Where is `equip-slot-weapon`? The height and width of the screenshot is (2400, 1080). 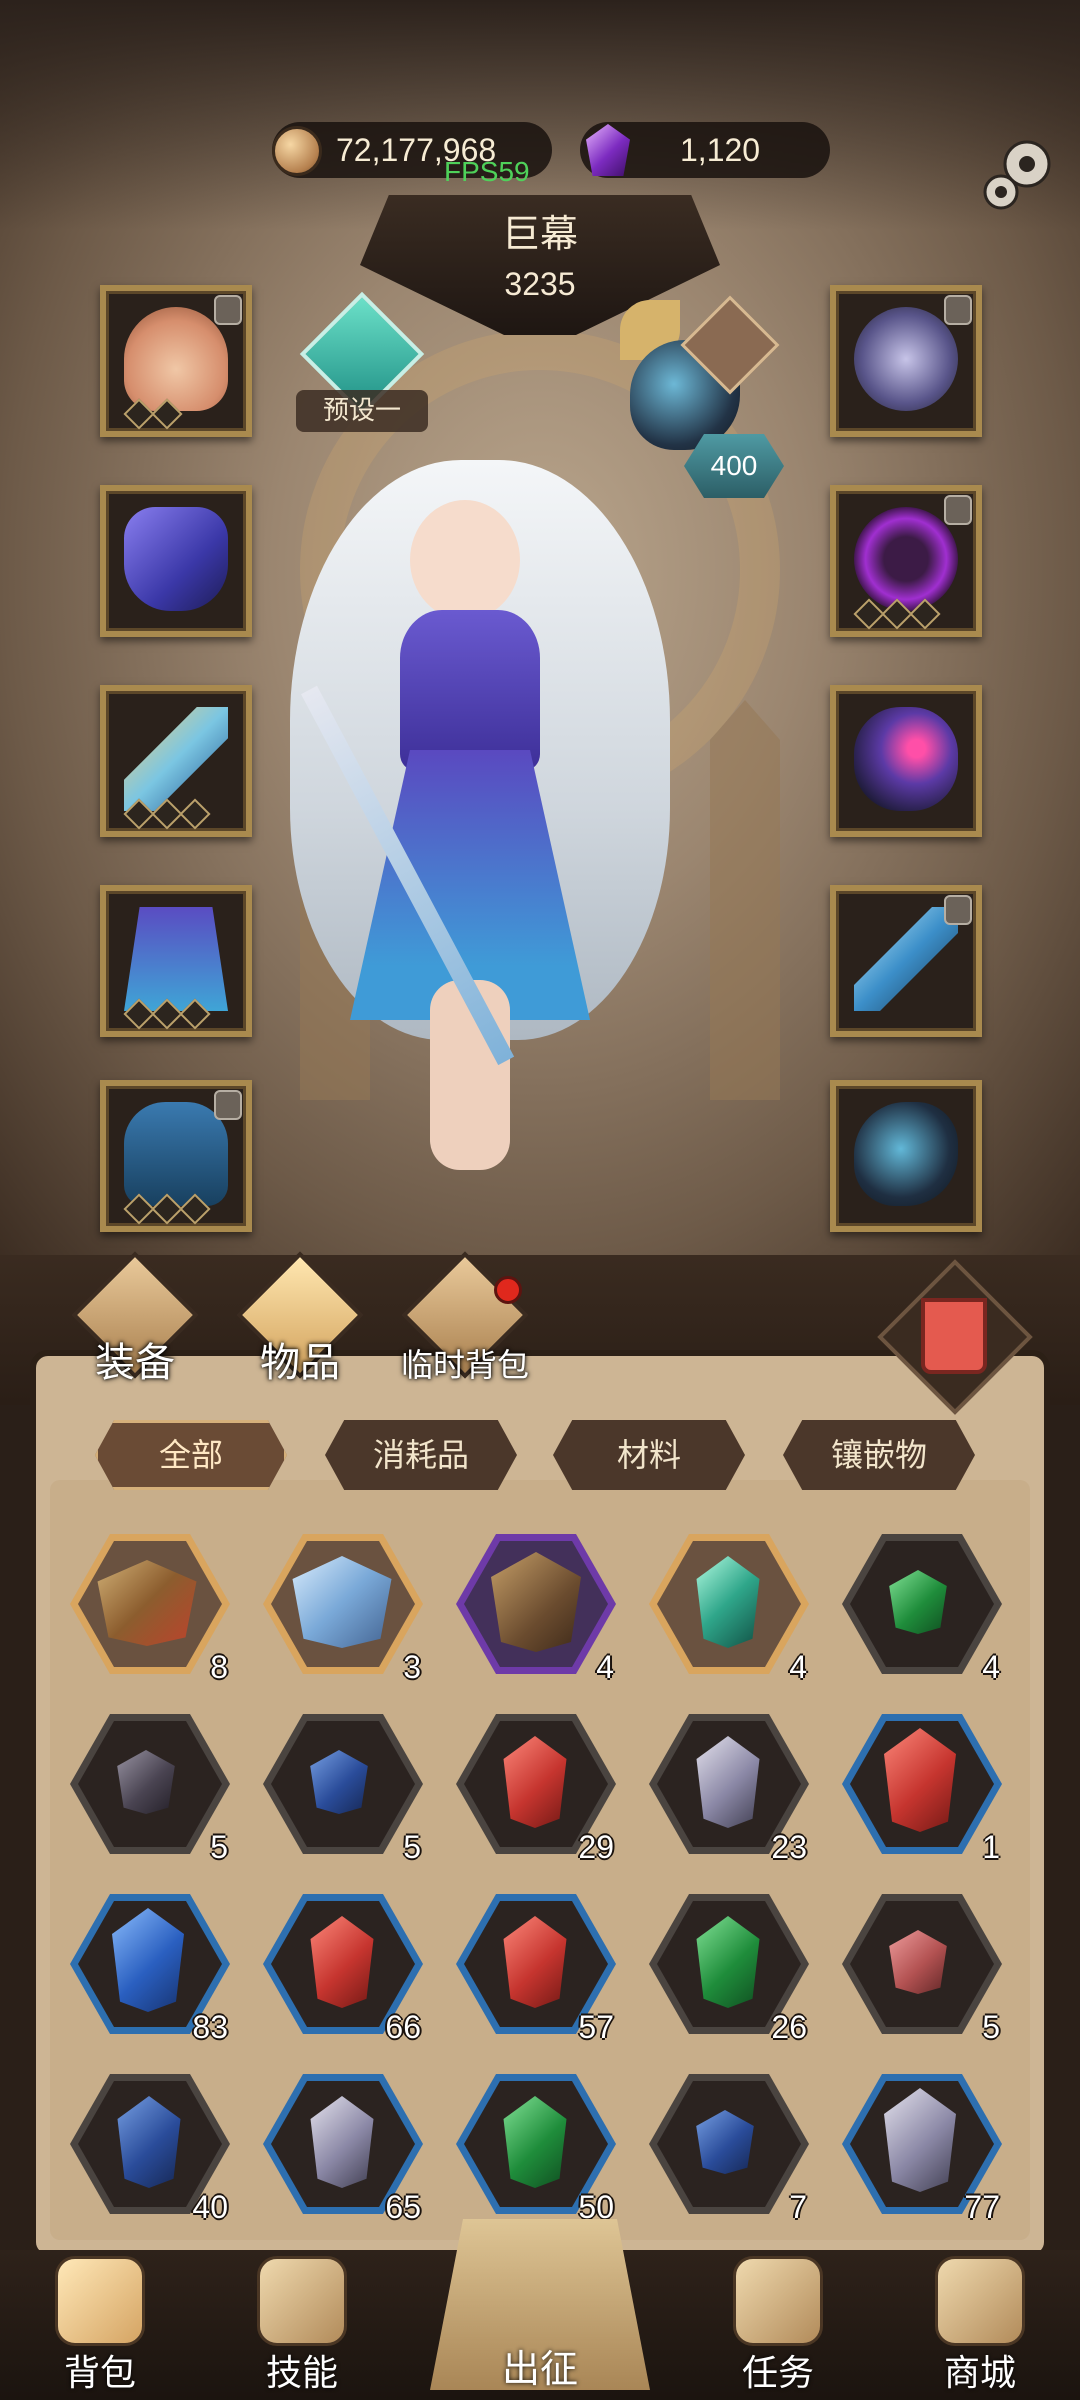
equip-slot-weapon is located at coordinates (906, 961).